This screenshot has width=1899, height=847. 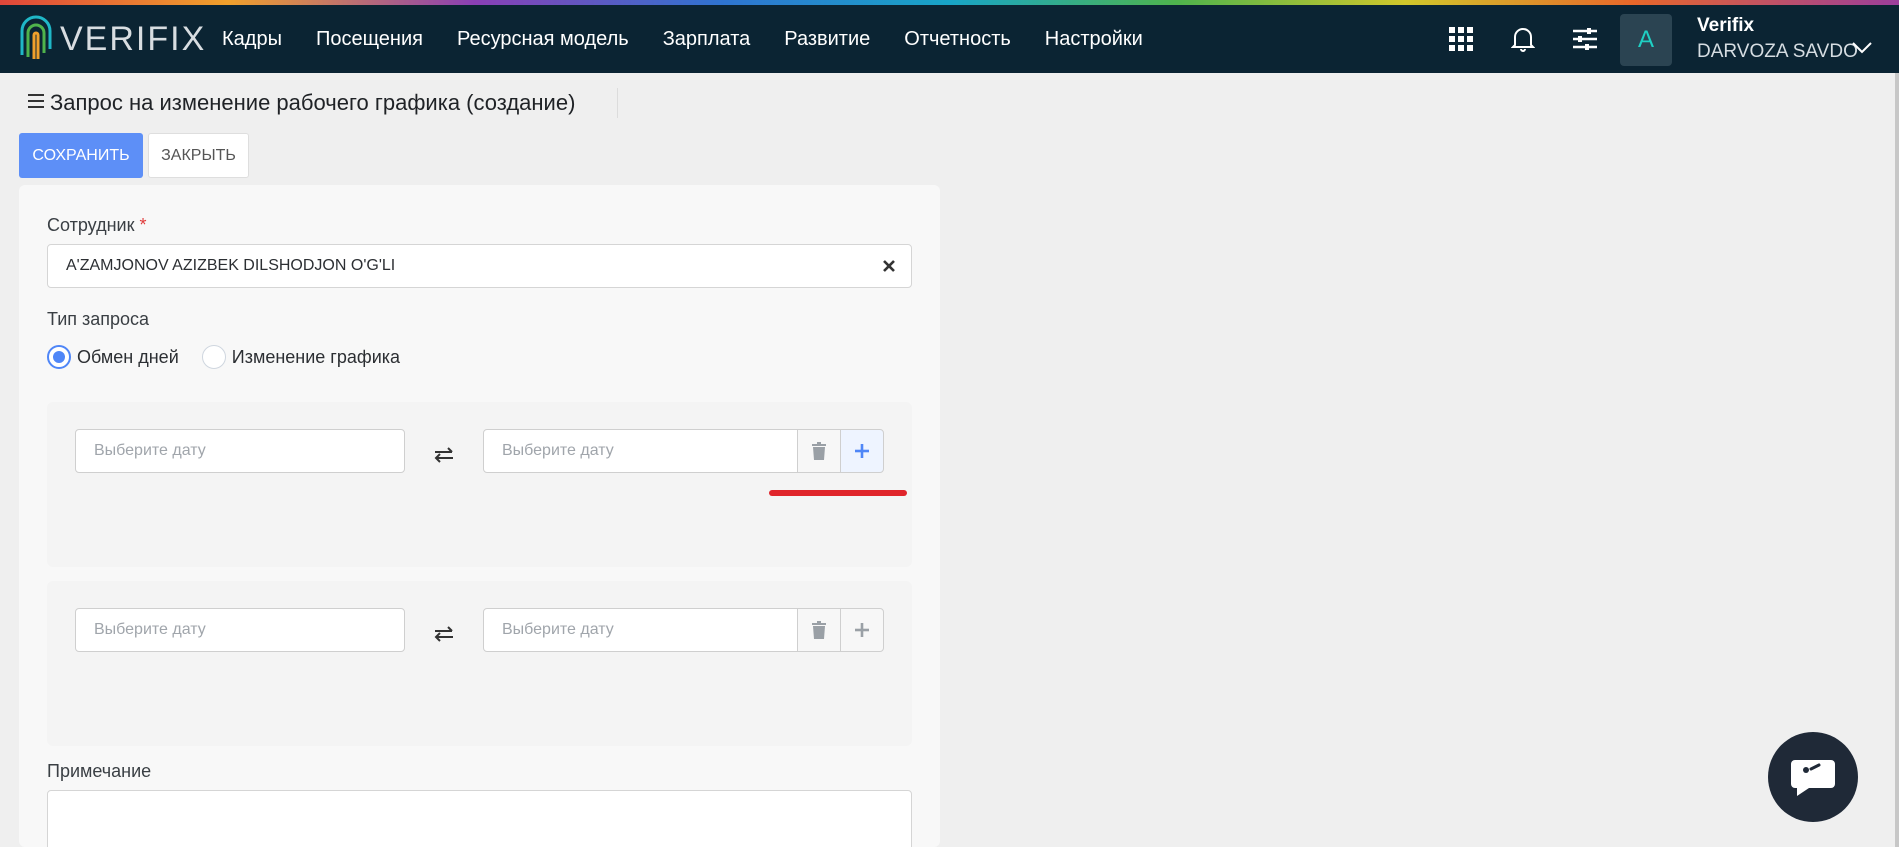 What do you see at coordinates (827, 39) in the screenshot?
I see `nav-item-development: Развитие` at bounding box center [827, 39].